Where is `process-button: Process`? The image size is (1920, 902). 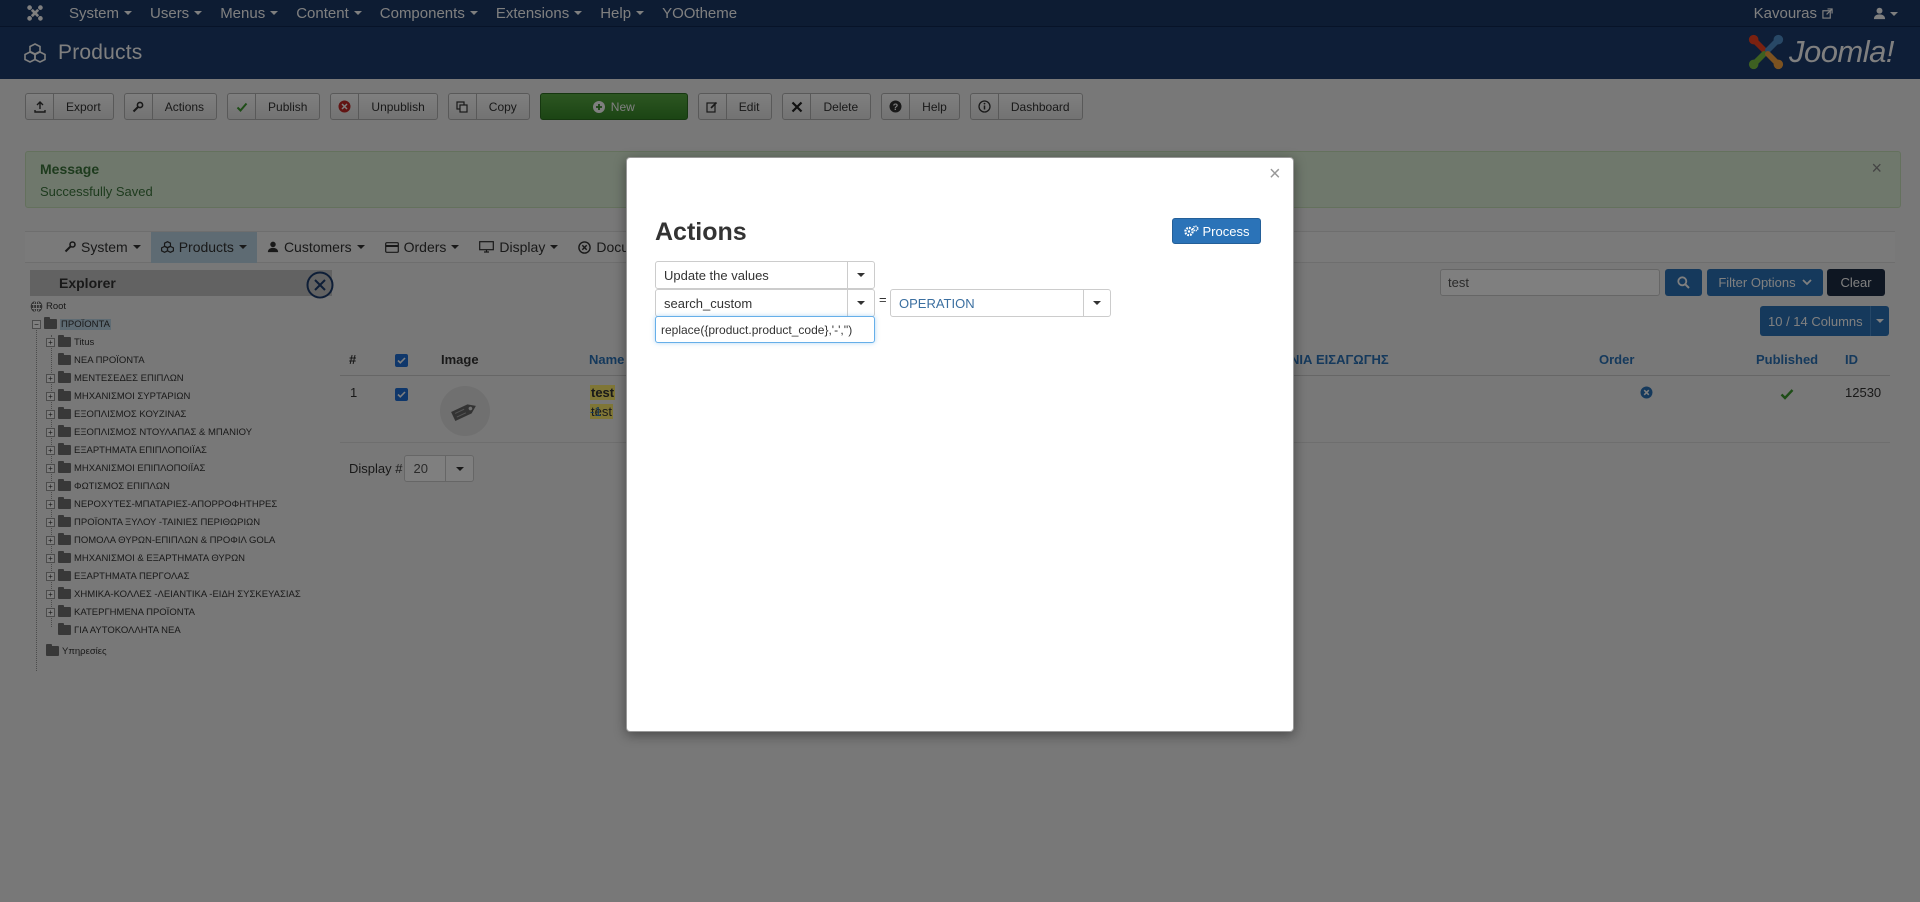 process-button: Process is located at coordinates (1216, 231).